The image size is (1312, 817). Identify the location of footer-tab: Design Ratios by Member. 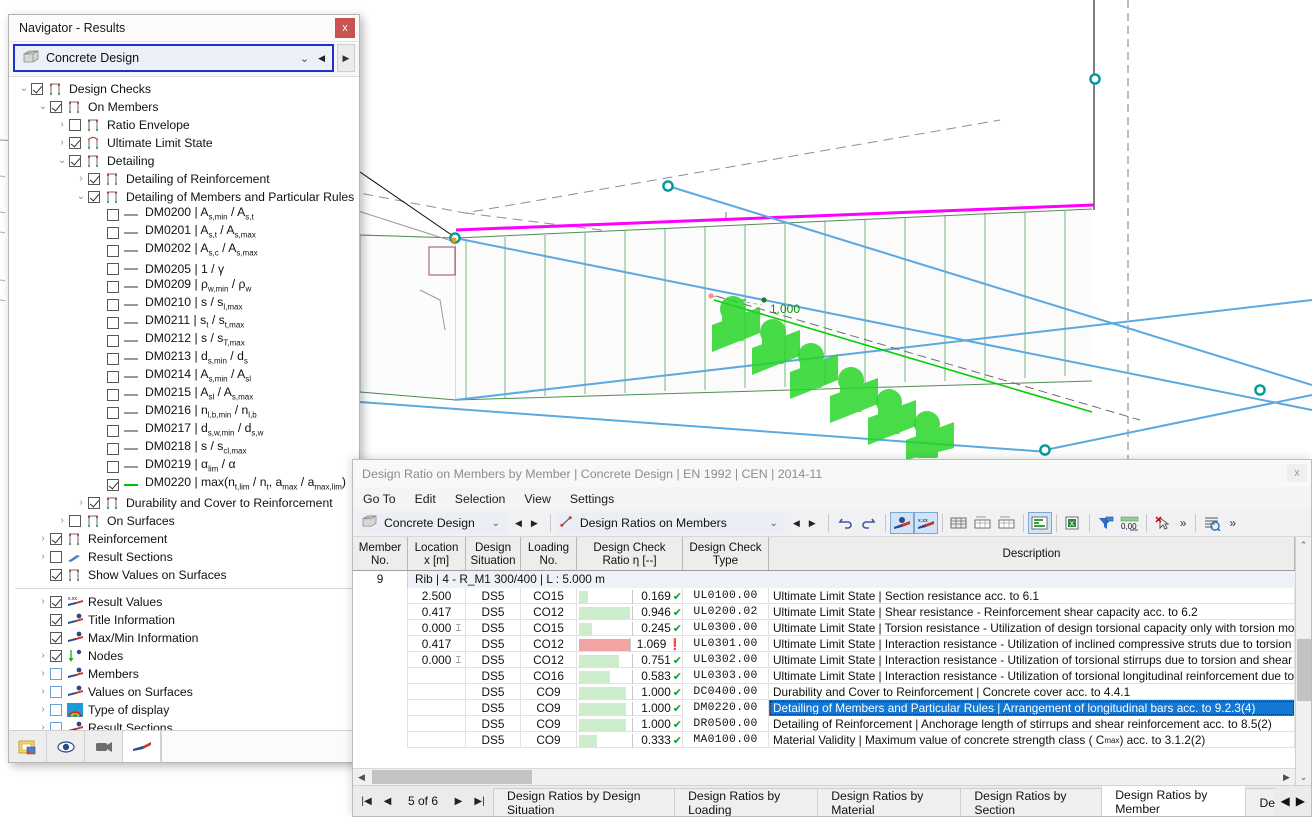
(1173, 801).